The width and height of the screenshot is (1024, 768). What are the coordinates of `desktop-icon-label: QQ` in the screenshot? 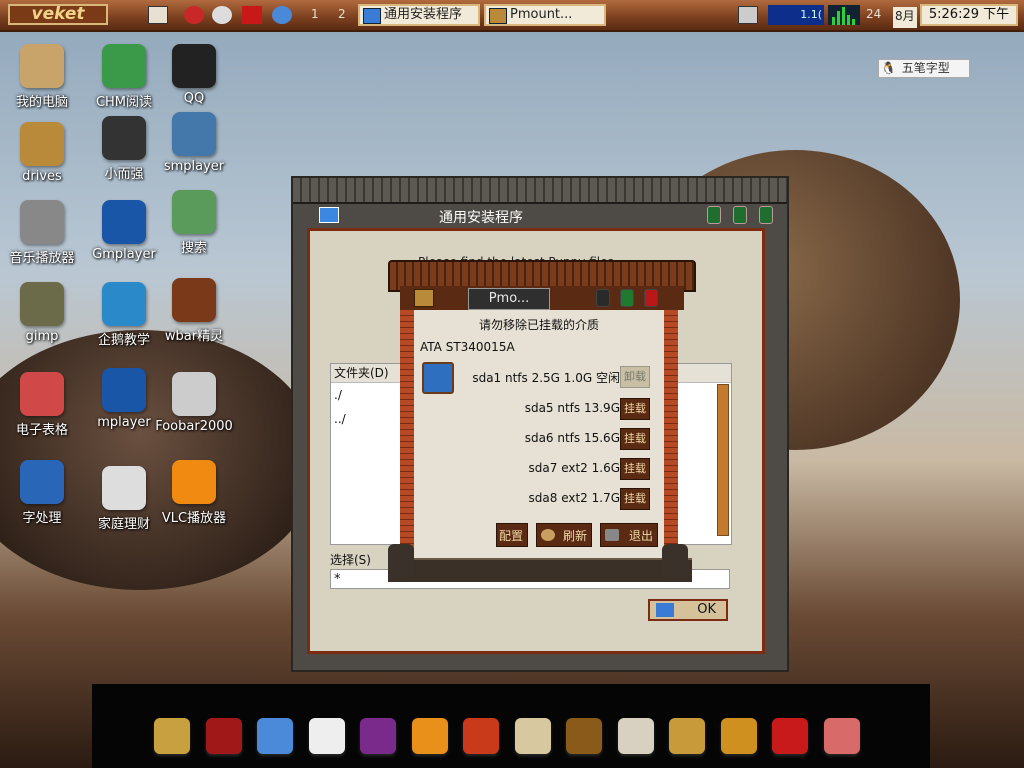 It's located at (194, 98).